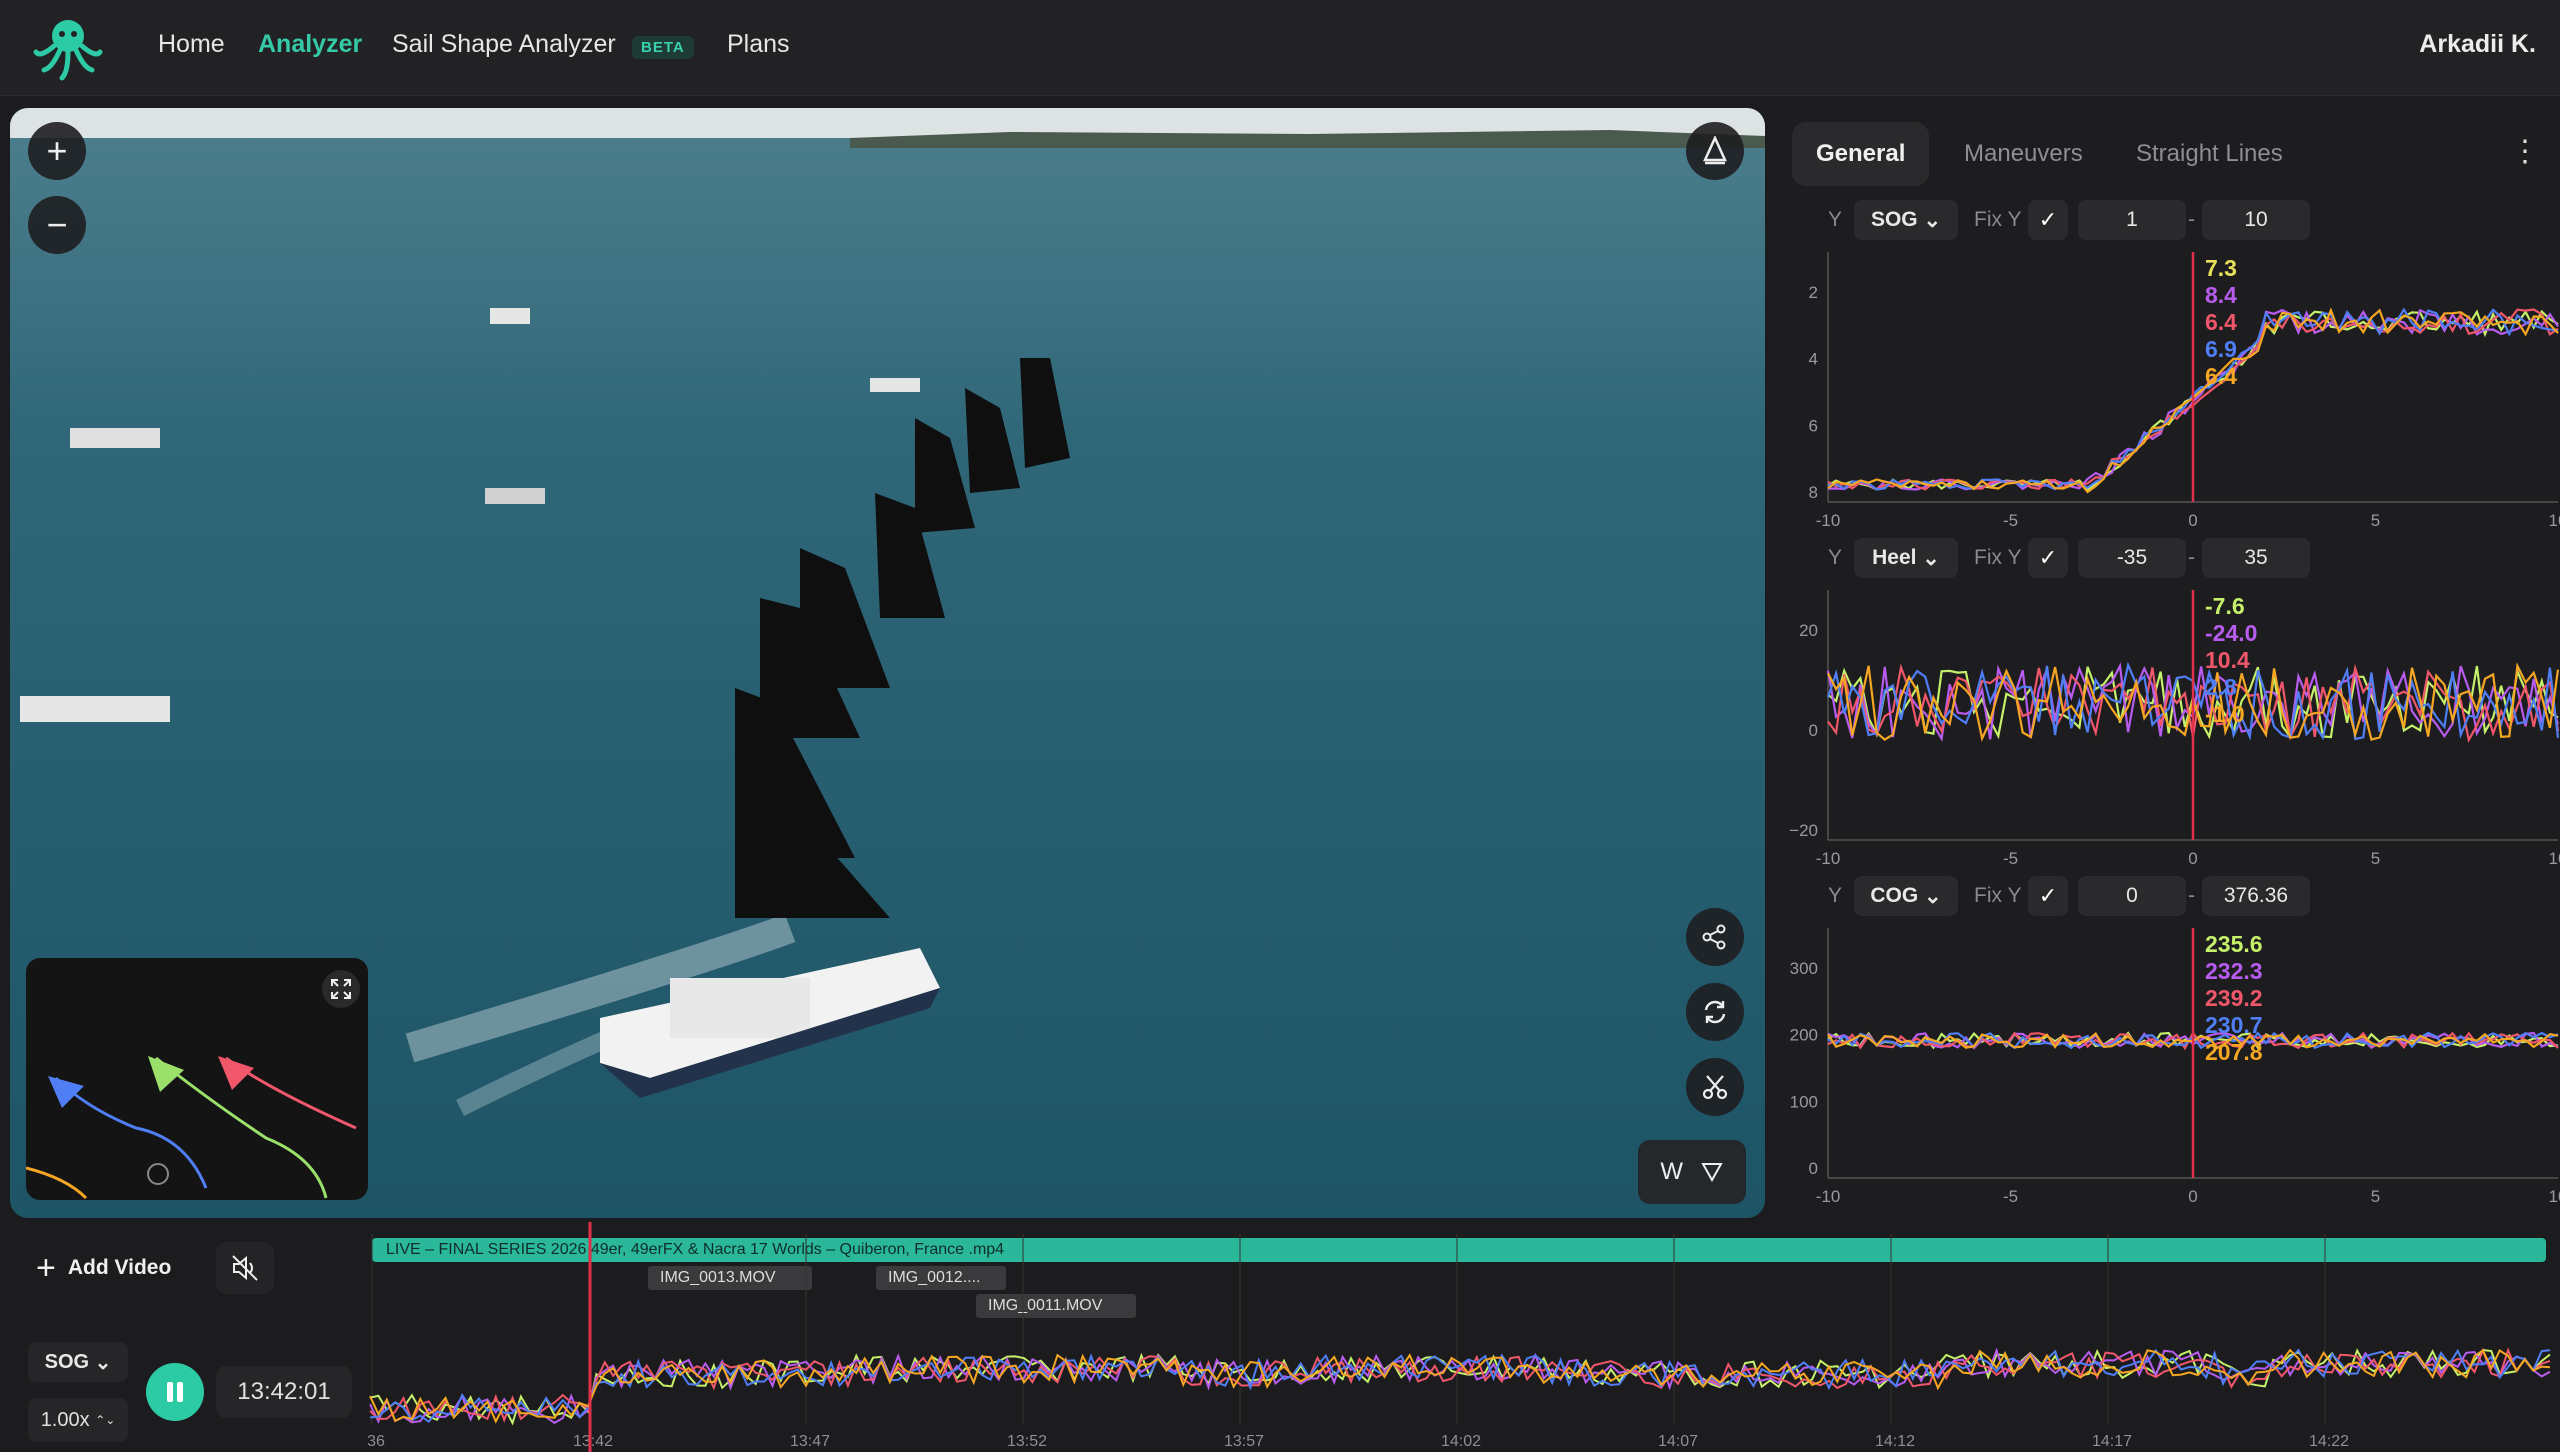 The image size is (2560, 1452). I want to click on sync-icon, so click(1715, 1012).